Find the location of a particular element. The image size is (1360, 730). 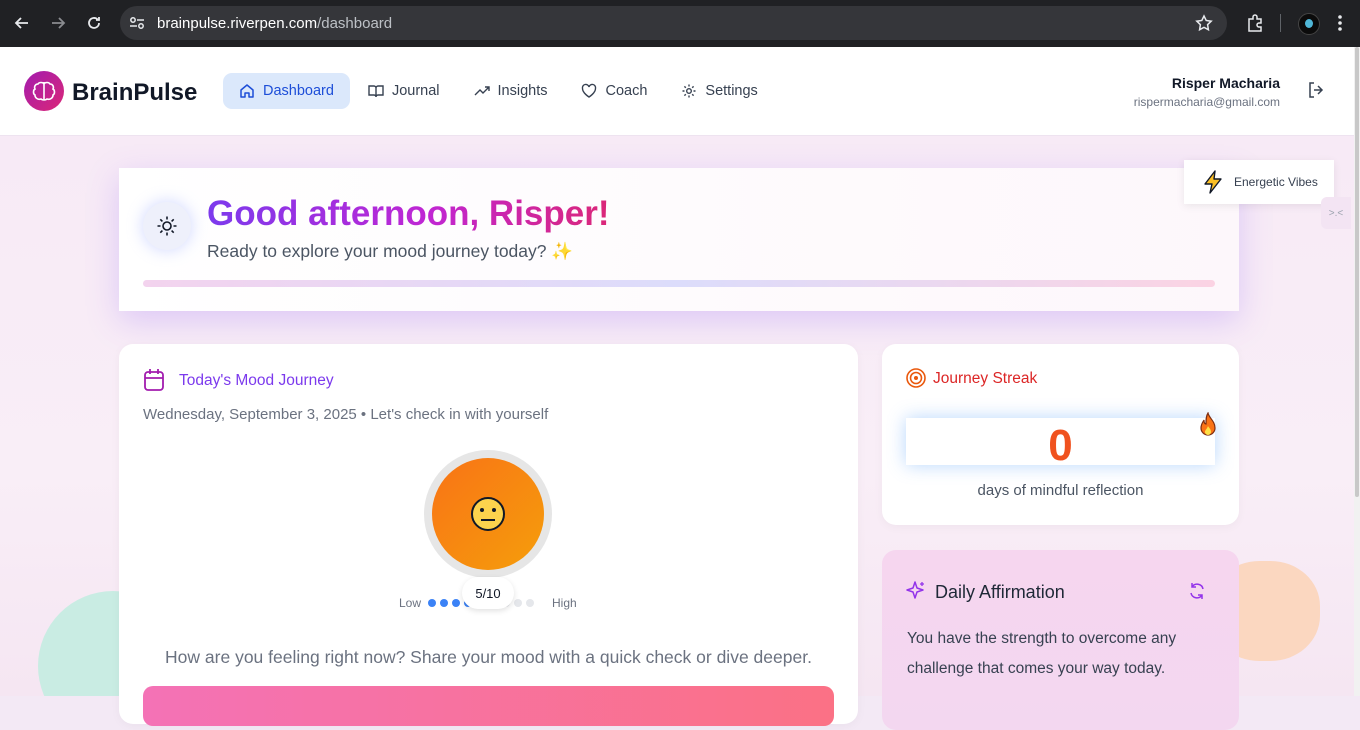

mood-orb is located at coordinates (488, 514).